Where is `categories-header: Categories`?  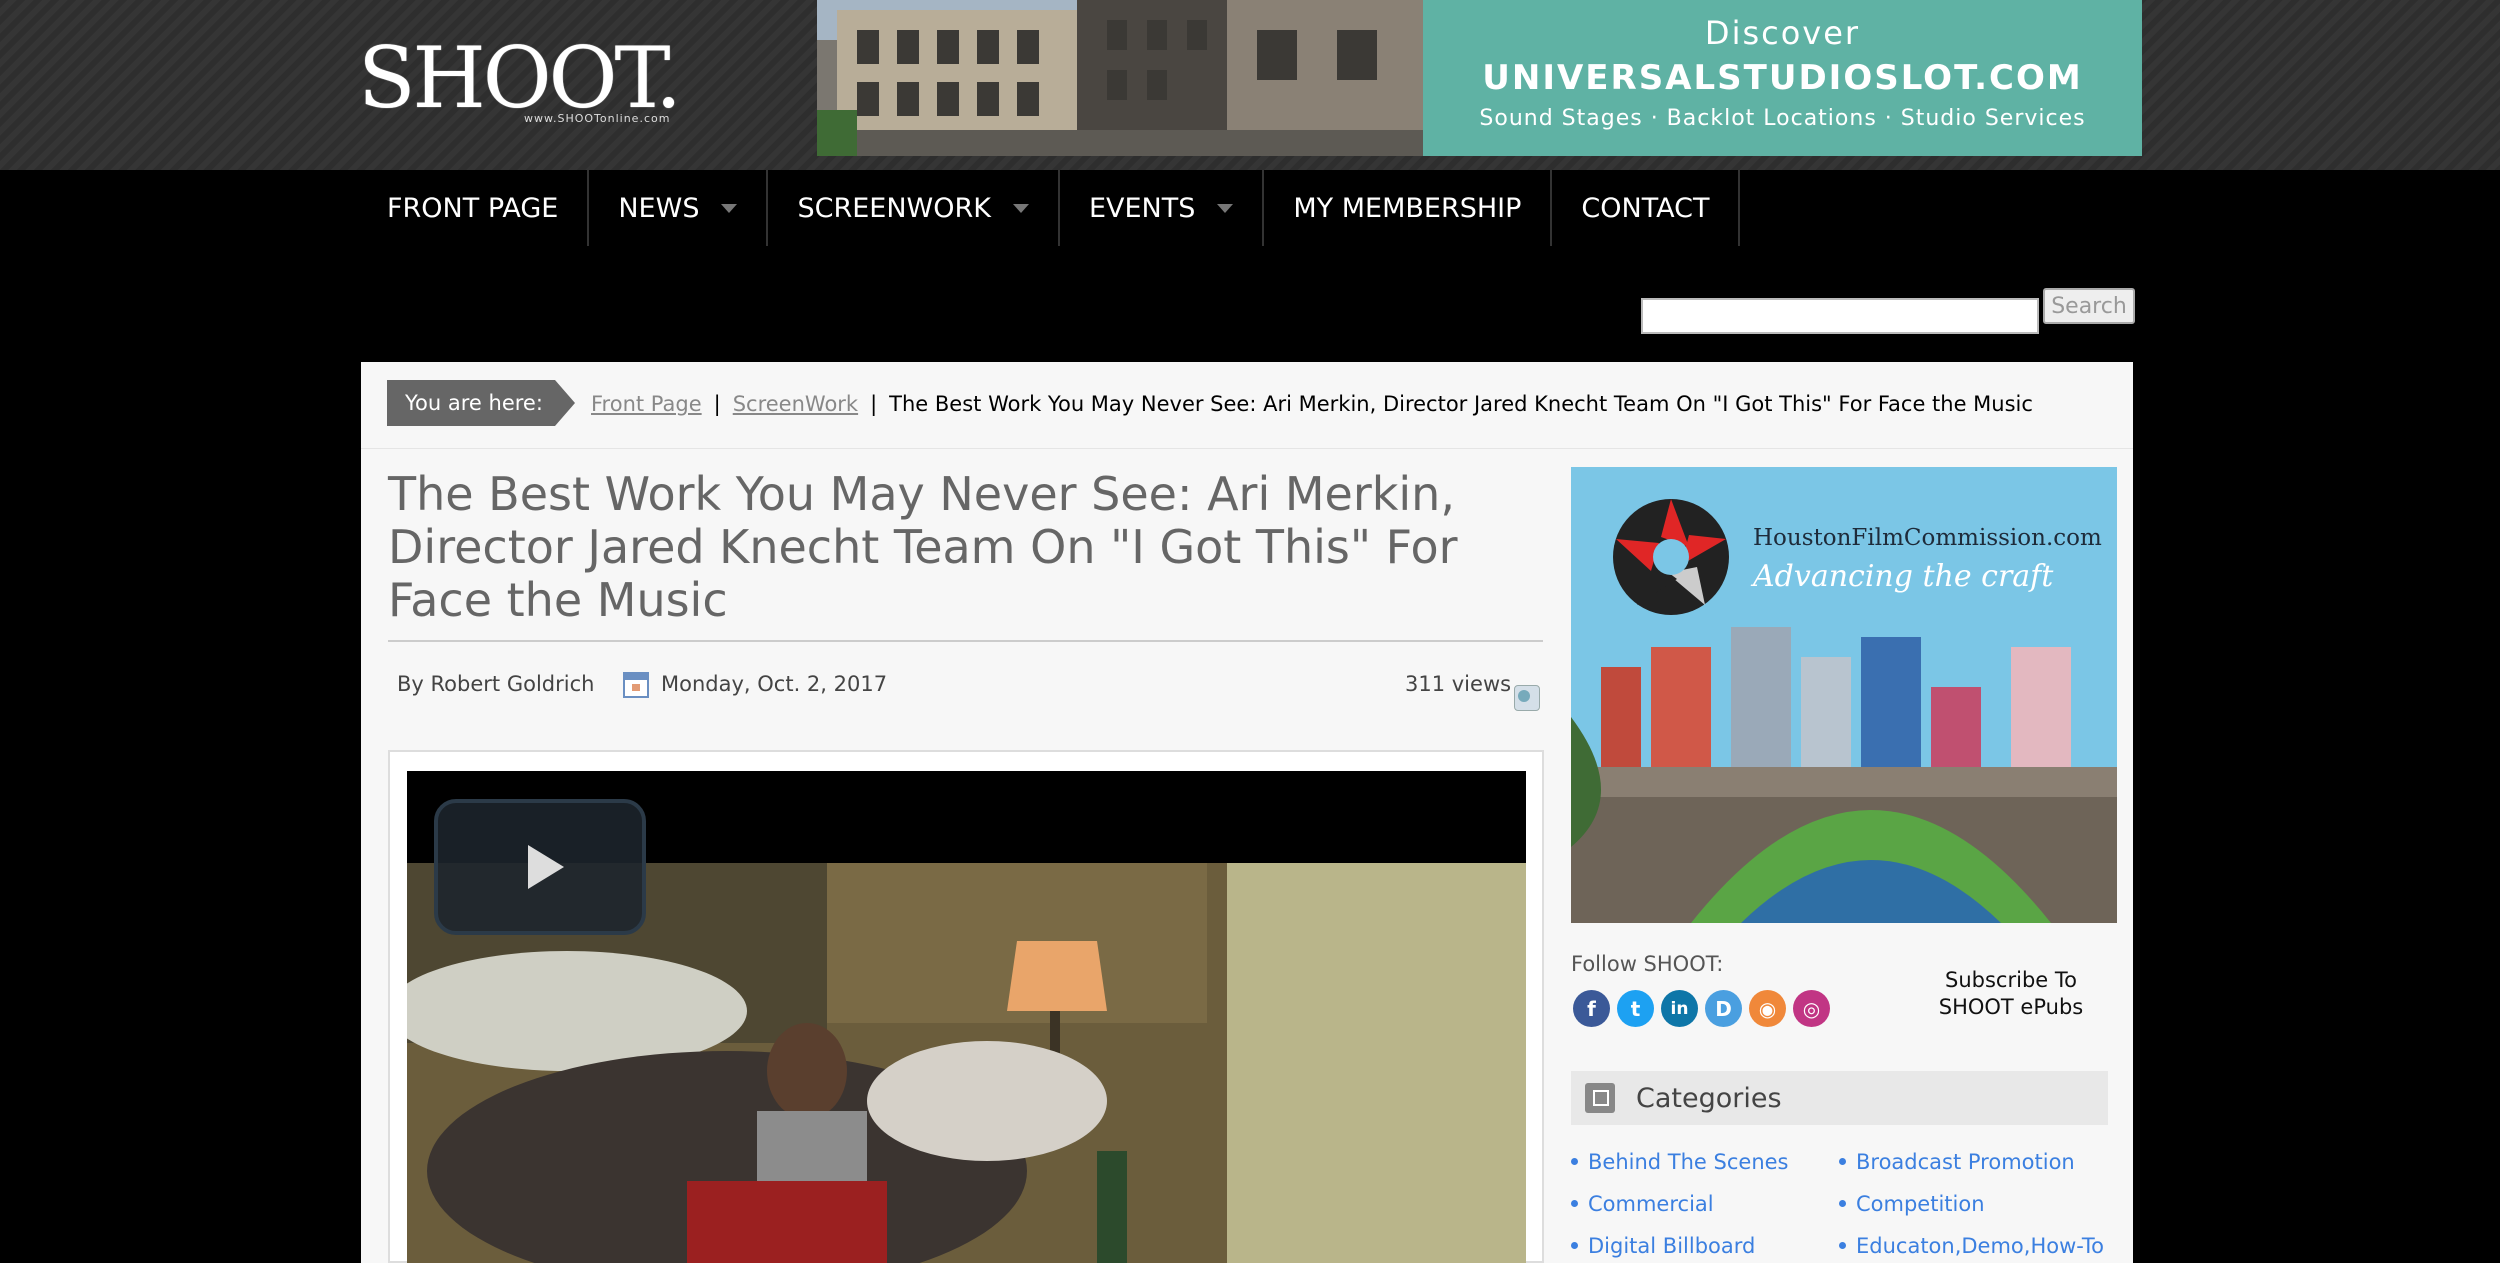 categories-header: Categories is located at coordinates (1839, 1098).